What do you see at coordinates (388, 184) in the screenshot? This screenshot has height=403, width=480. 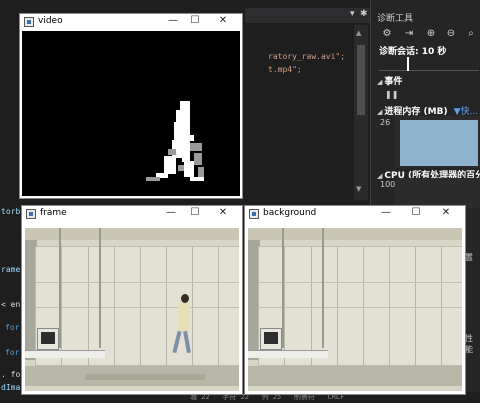 I see `cpu-axis-max: 100` at bounding box center [388, 184].